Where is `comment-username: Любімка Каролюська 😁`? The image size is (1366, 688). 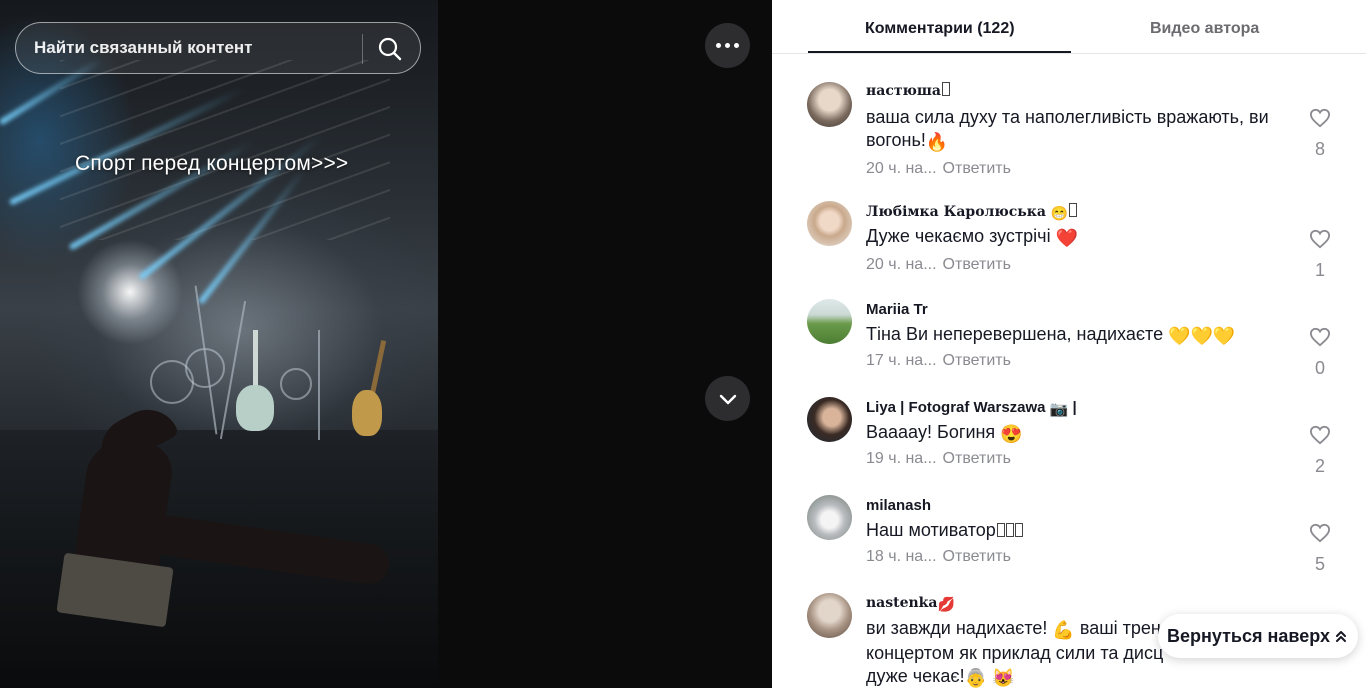
comment-username: Любімка Каролюська 😁 is located at coordinates (972, 212).